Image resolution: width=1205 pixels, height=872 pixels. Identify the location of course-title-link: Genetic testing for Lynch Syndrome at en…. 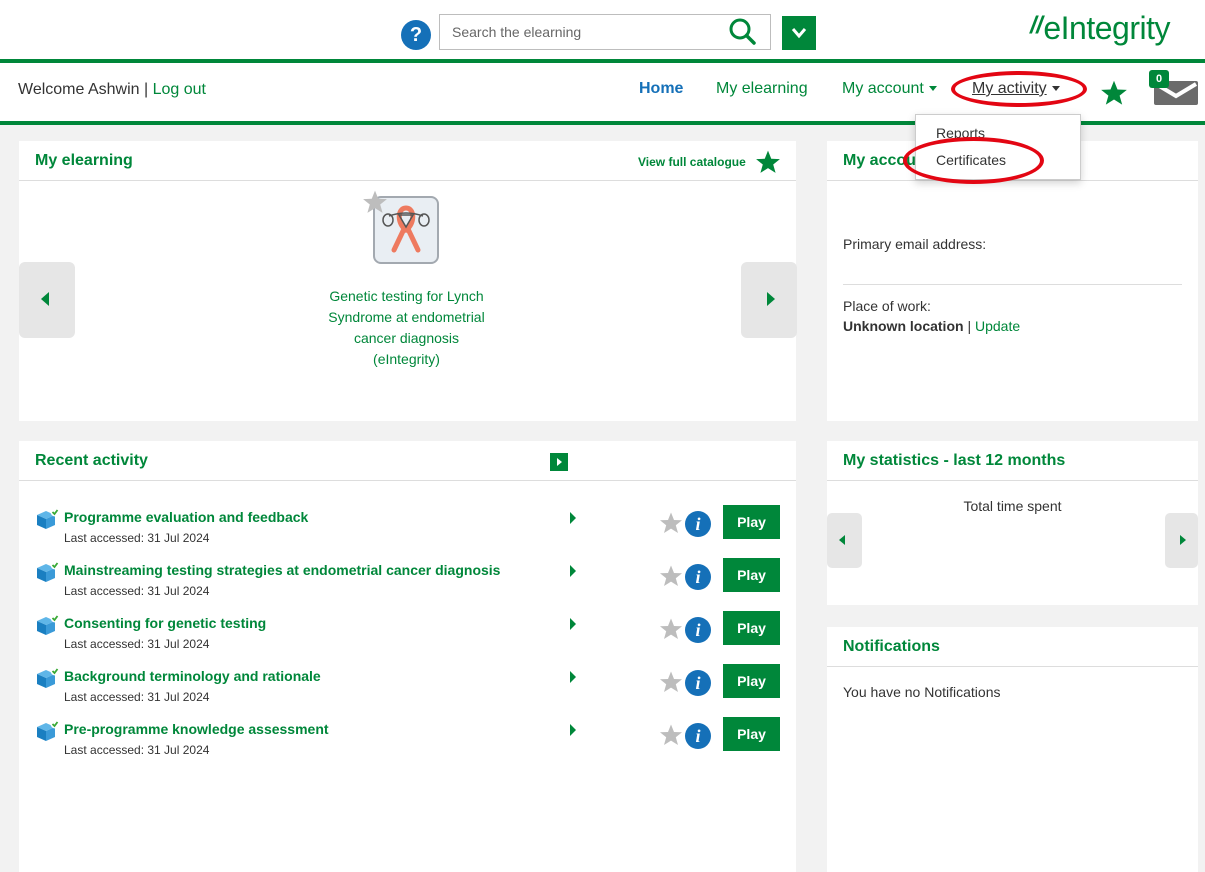
(406, 328).